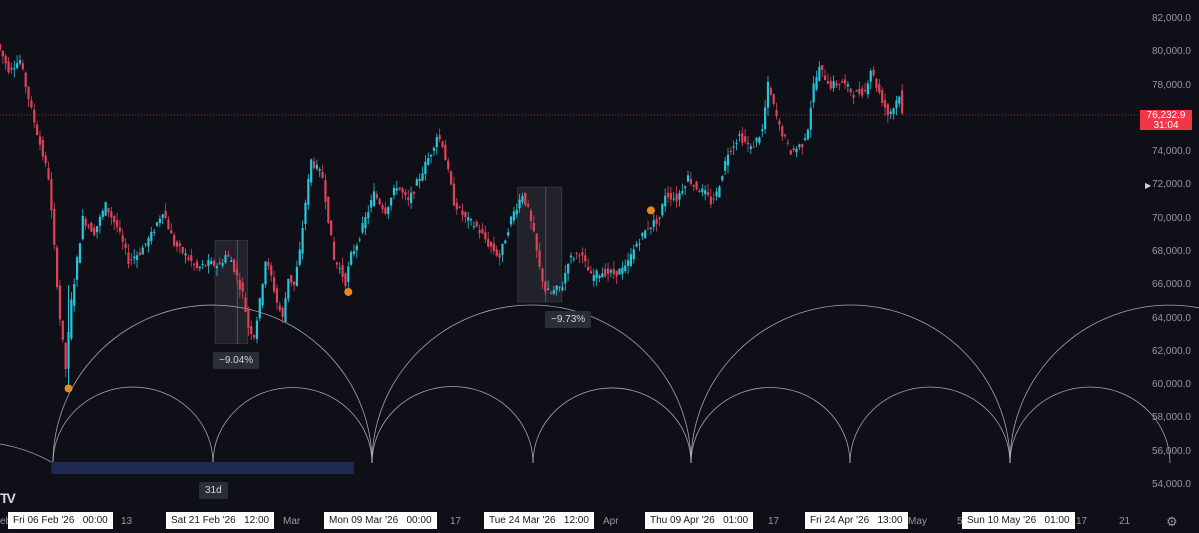  Describe the element at coordinates (917, 521) in the screenshot. I see `time-tick-label: May` at that location.